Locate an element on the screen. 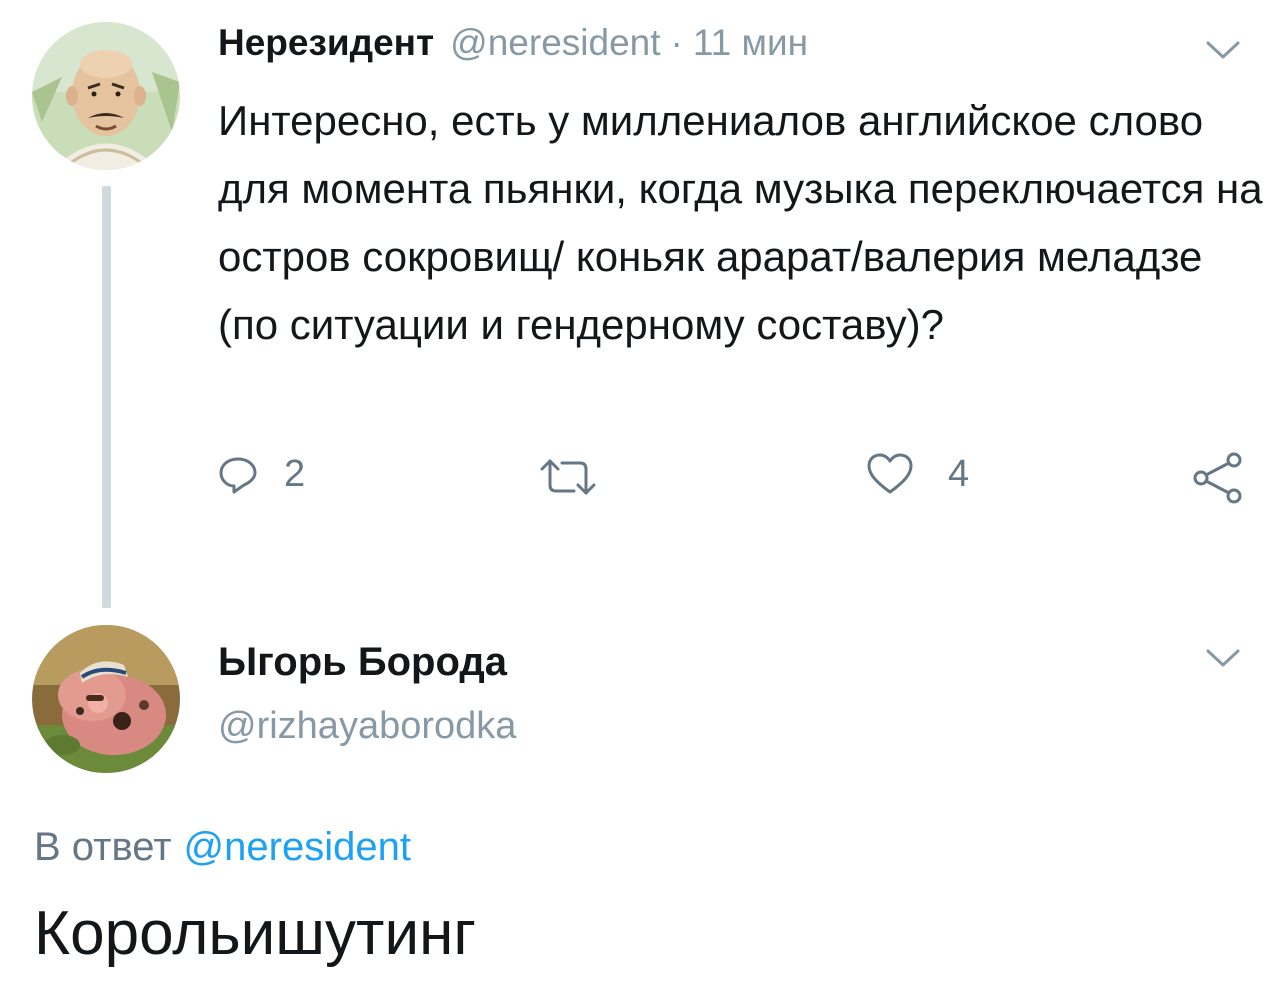 The image size is (1280, 1007). author-handle: @neresident is located at coordinates (555, 43).